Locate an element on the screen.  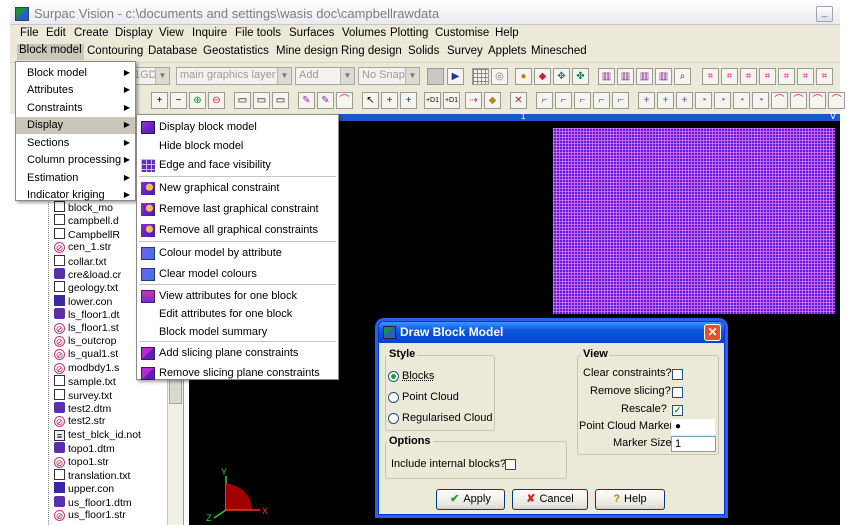
menu-block-model: Block model is located at coordinates (50, 52).